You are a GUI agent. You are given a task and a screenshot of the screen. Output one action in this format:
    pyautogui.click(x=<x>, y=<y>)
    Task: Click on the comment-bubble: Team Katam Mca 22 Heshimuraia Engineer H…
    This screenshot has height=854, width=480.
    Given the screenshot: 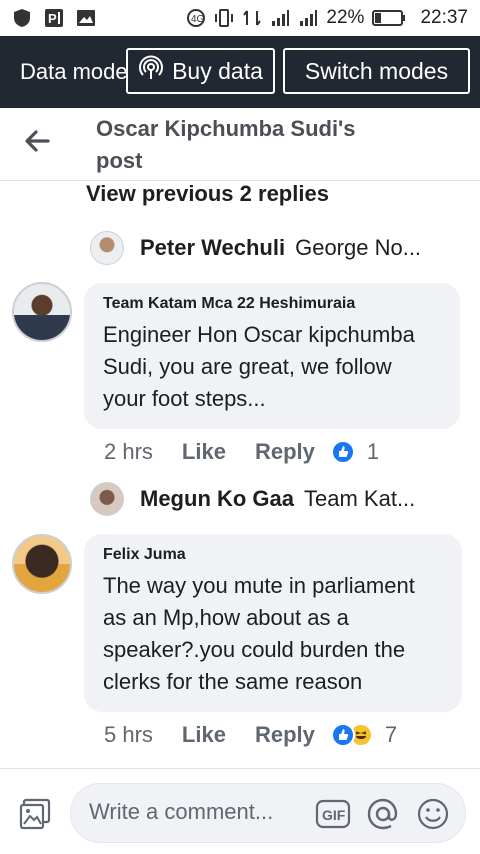 What is the action you would take?
    pyautogui.click(x=272, y=356)
    